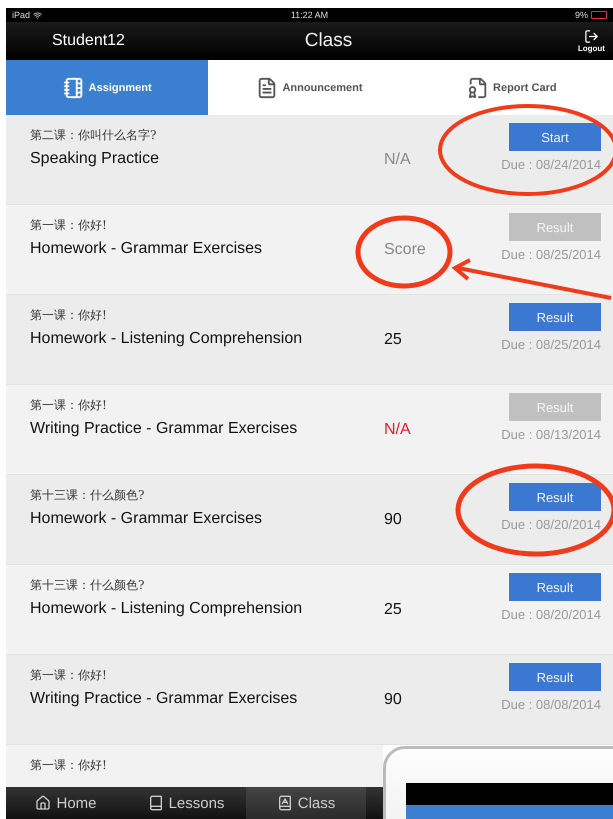  What do you see at coordinates (21, 15) in the screenshot?
I see `device-label: iPad` at bounding box center [21, 15].